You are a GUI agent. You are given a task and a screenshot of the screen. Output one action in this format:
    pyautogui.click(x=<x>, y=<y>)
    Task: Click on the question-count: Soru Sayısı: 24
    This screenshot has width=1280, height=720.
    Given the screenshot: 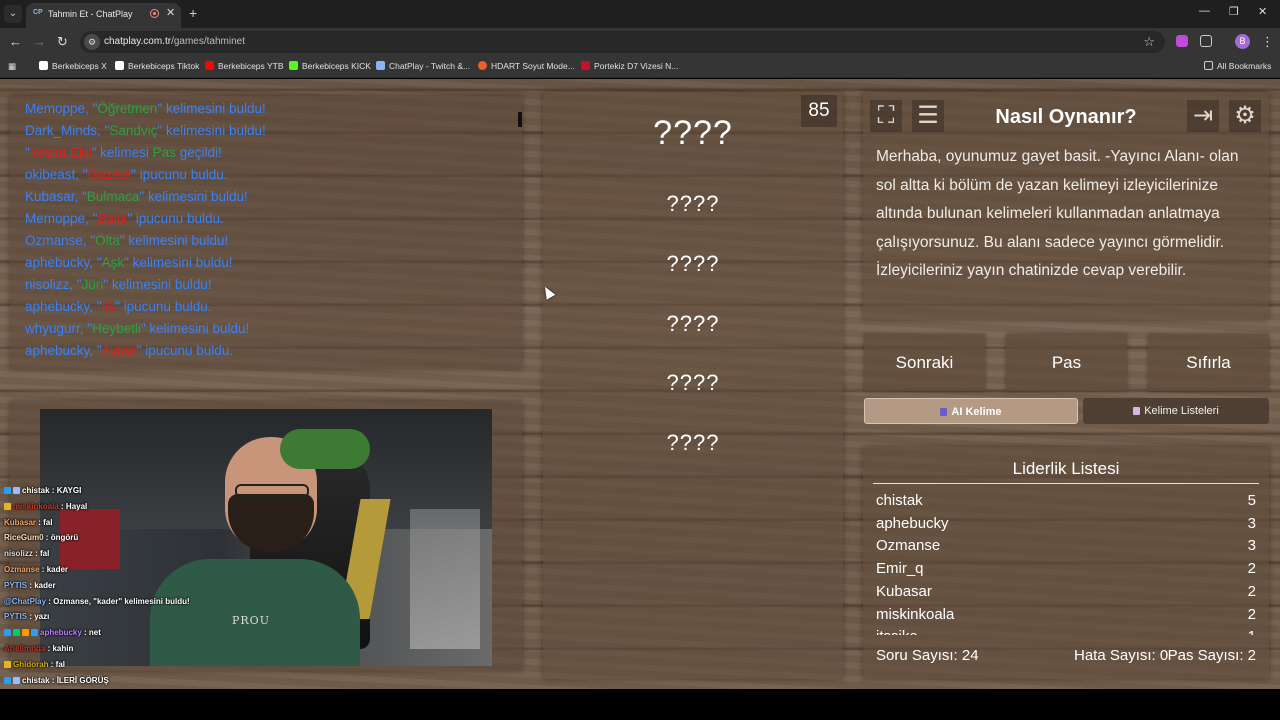 What is the action you would take?
    pyautogui.click(x=927, y=655)
    